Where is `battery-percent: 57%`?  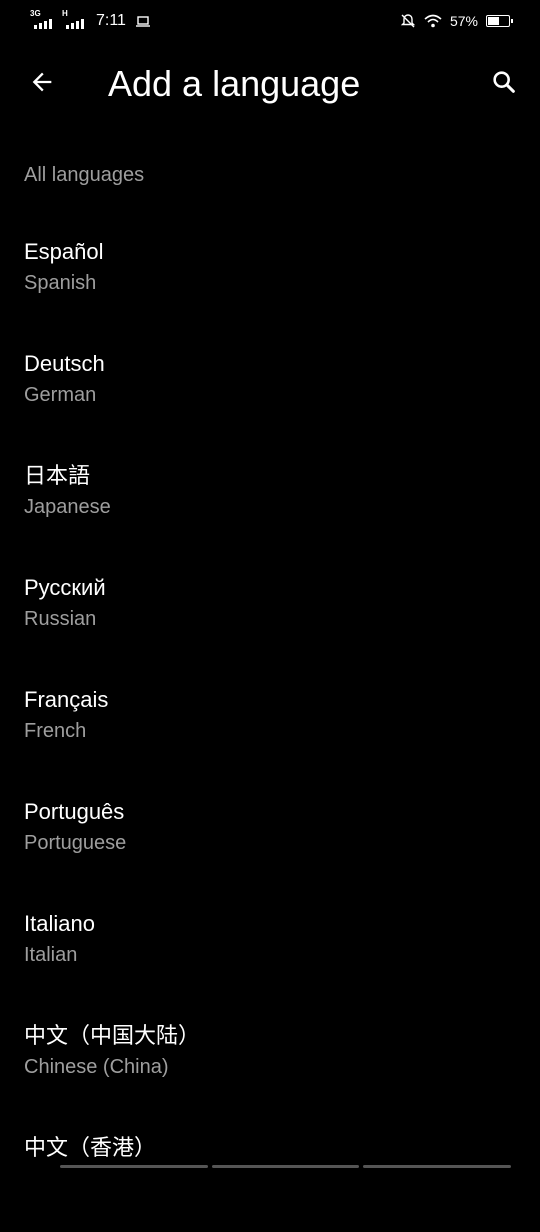 battery-percent: 57% is located at coordinates (463, 21).